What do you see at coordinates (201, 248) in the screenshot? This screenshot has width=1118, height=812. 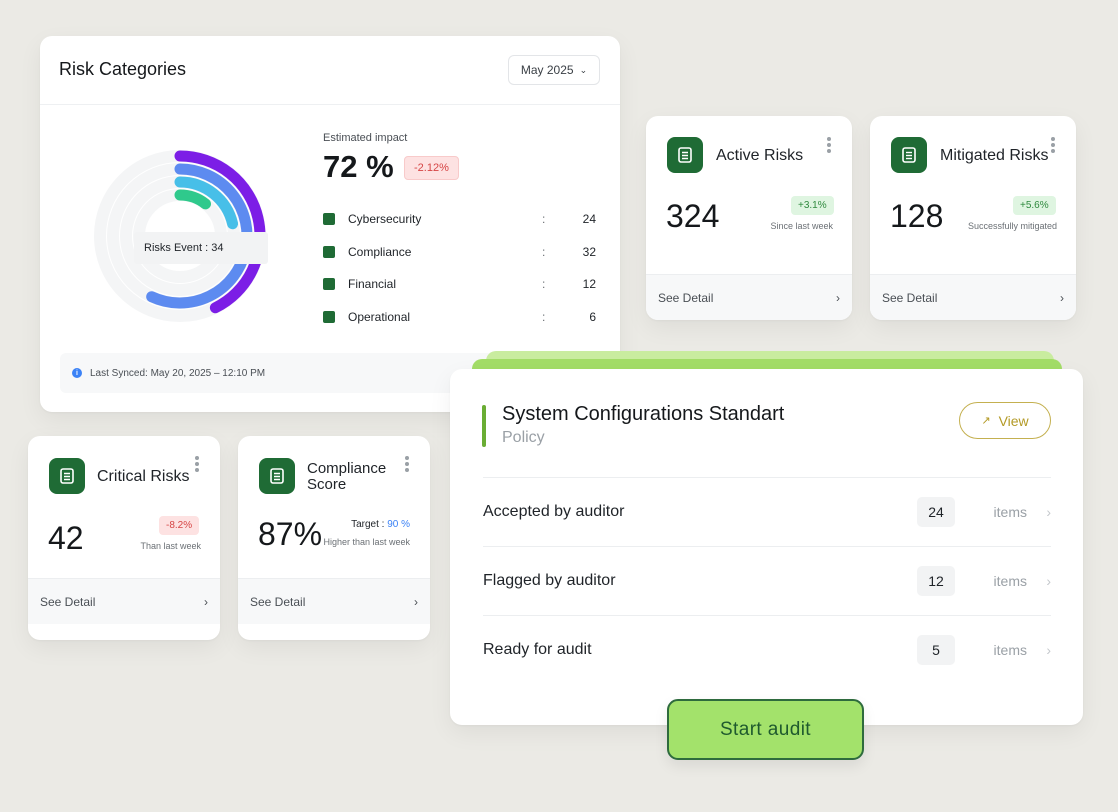 I see `chart-tooltip: Risks Event : 34` at bounding box center [201, 248].